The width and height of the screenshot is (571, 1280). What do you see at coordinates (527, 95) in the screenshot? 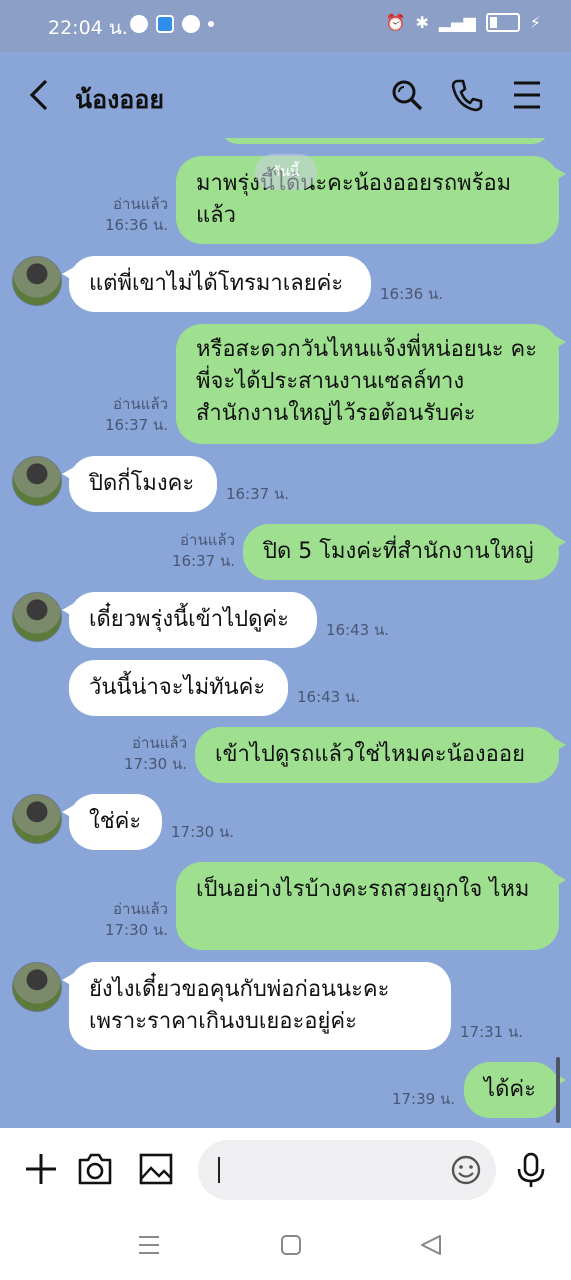
I see `menu-icon` at bounding box center [527, 95].